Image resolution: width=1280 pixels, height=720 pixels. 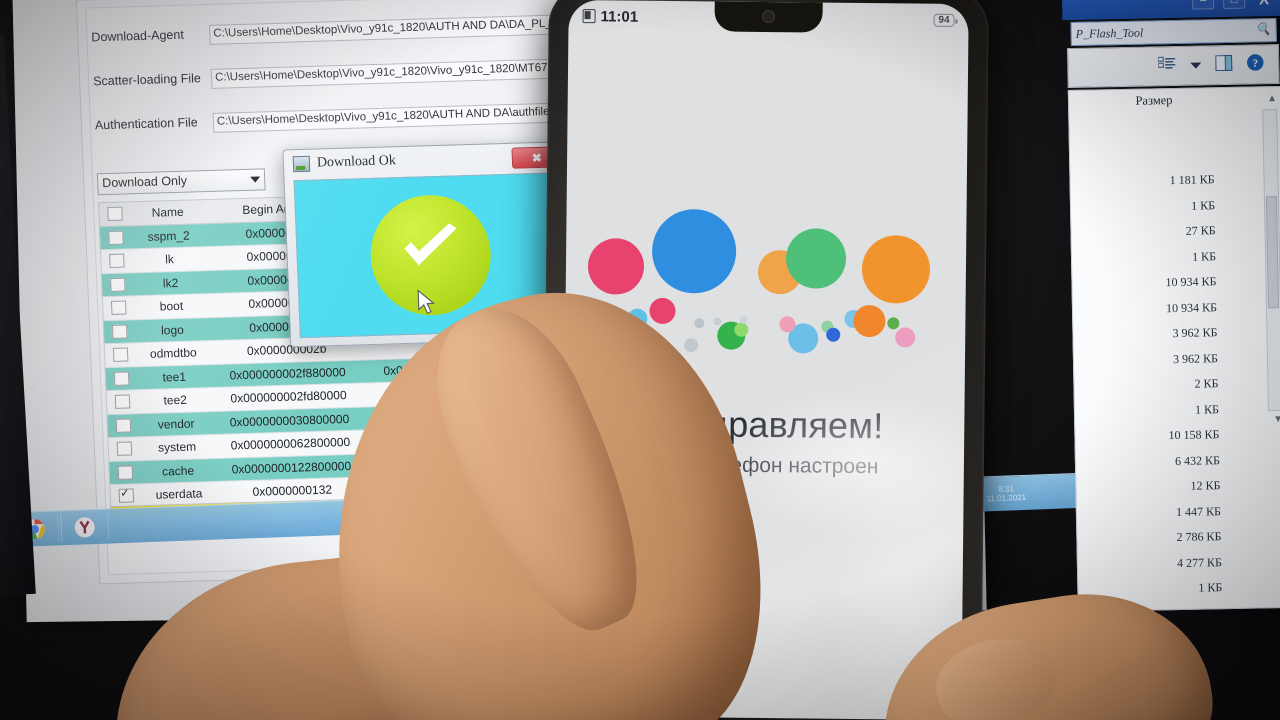 I want to click on download-mode-value: Download Only, so click(x=144, y=182).